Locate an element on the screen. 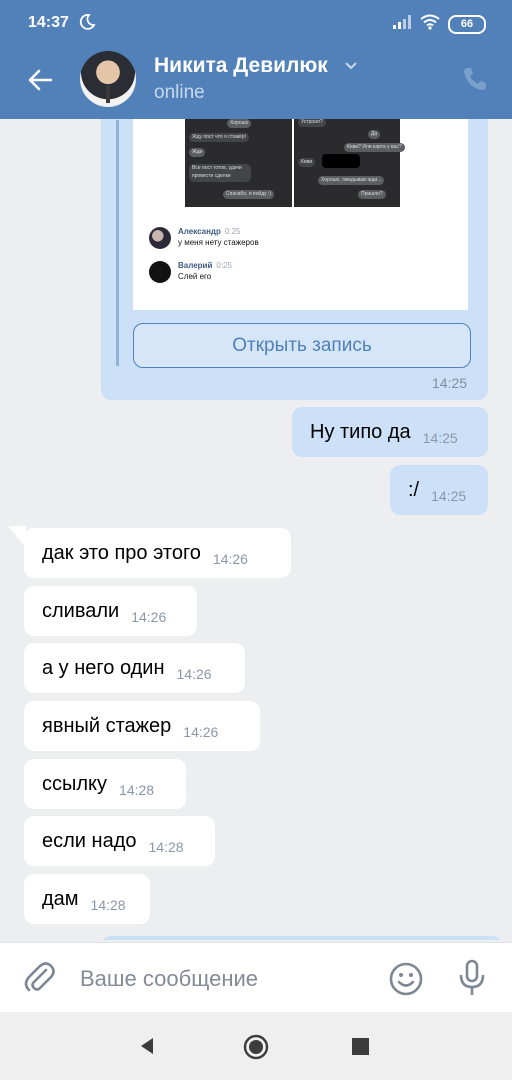  phone-icon is located at coordinates (475, 79).